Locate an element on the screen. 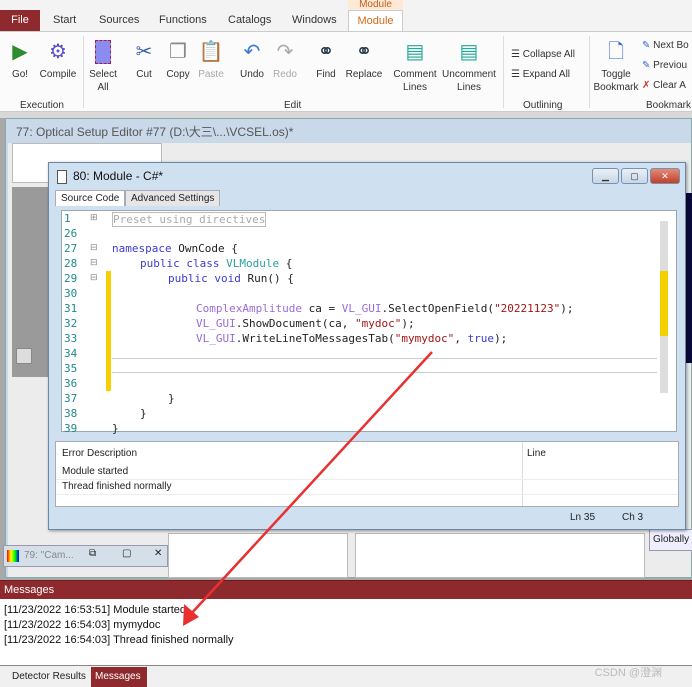  contextual-tab-label: Module is located at coordinates (375, 5).